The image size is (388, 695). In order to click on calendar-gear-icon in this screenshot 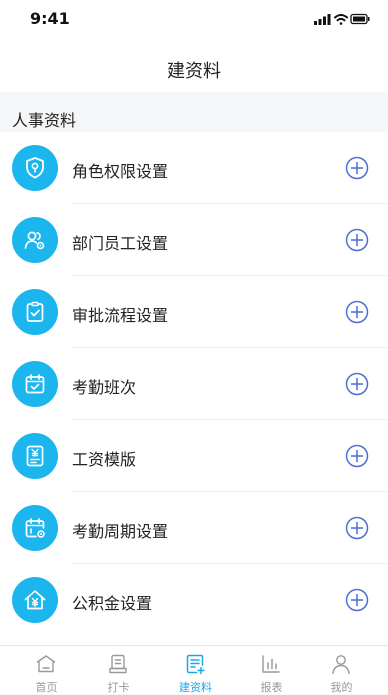, I will do `click(35, 528)`.